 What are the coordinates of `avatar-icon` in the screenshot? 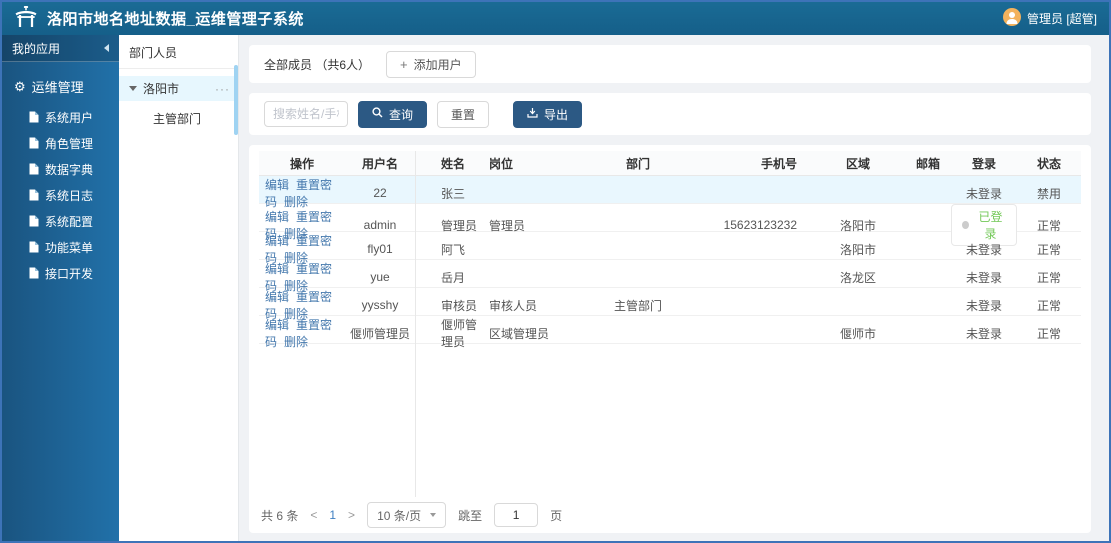 It's located at (1011, 18).